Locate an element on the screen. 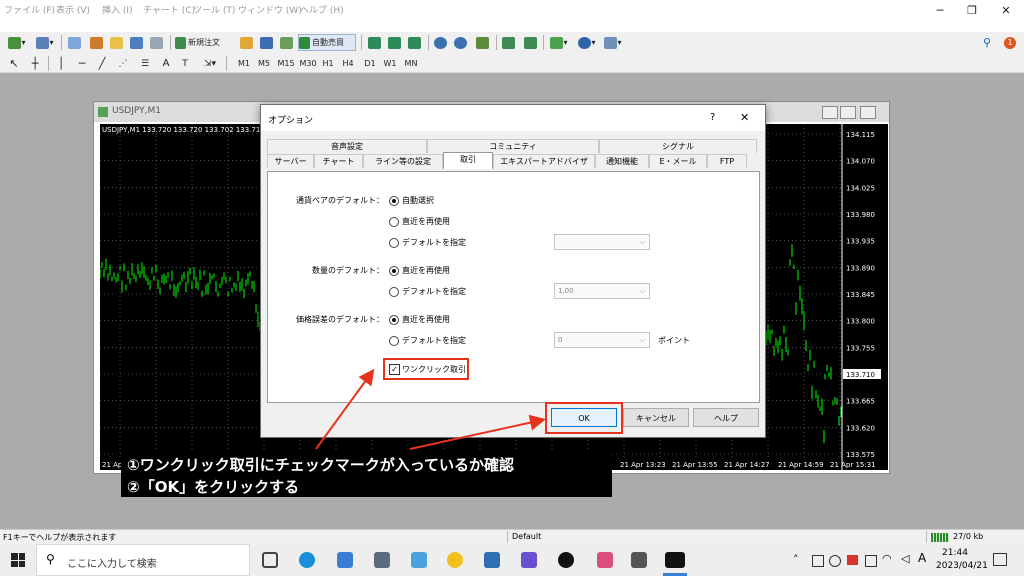  chart-minimize-icon is located at coordinates (830, 112).